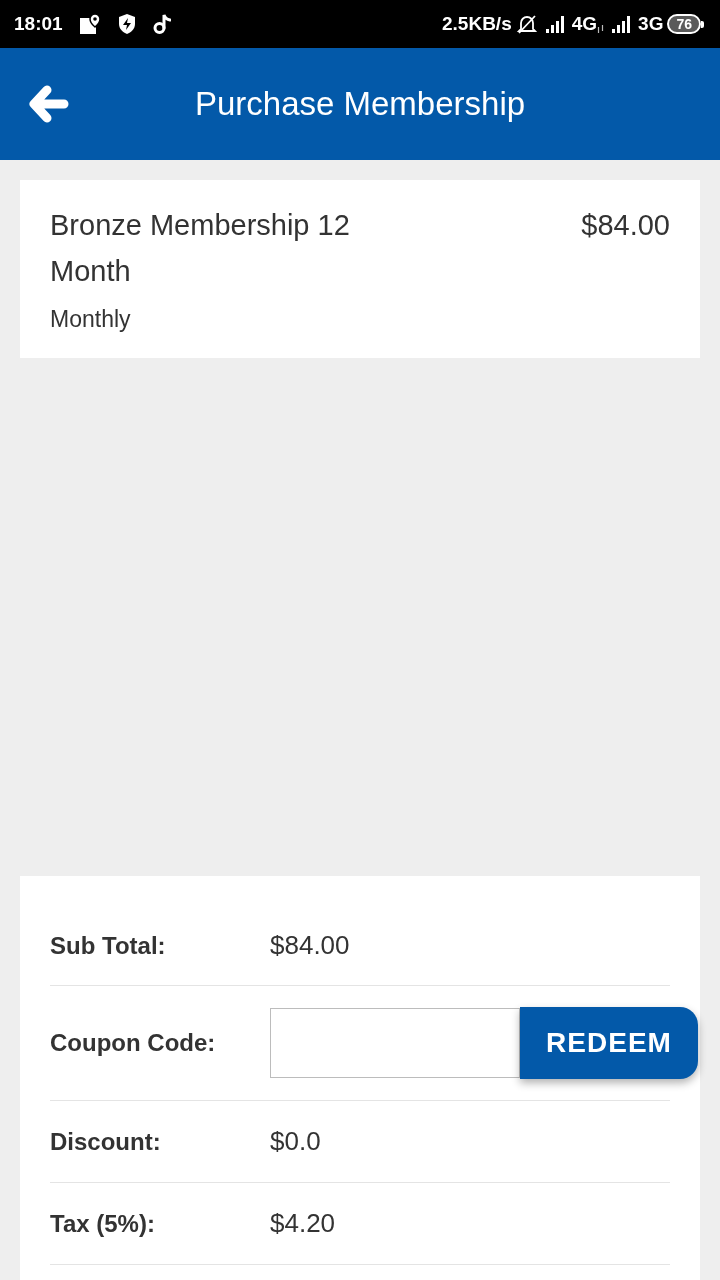 The image size is (720, 1280). Describe the element at coordinates (89, 24) in the screenshot. I see `map-pin-icon` at that location.